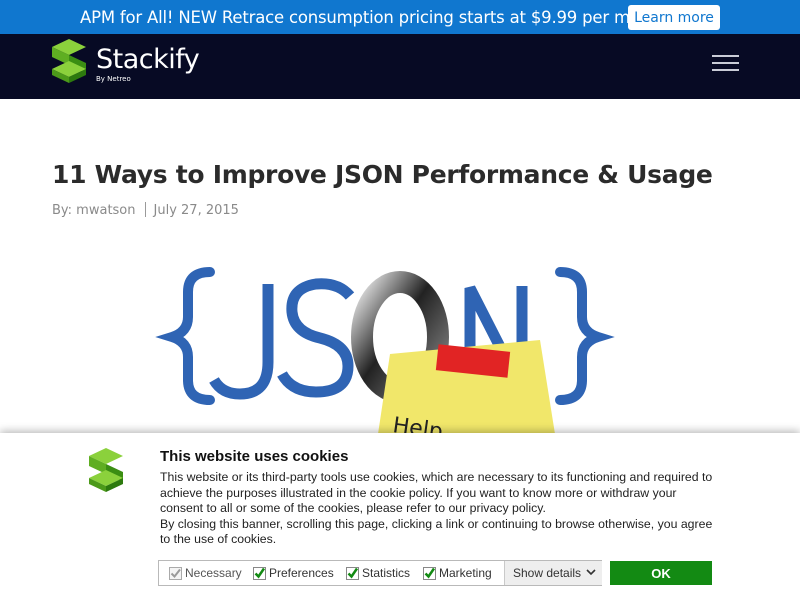  I want to click on statistics-checkbox: Statistics, so click(378, 573).